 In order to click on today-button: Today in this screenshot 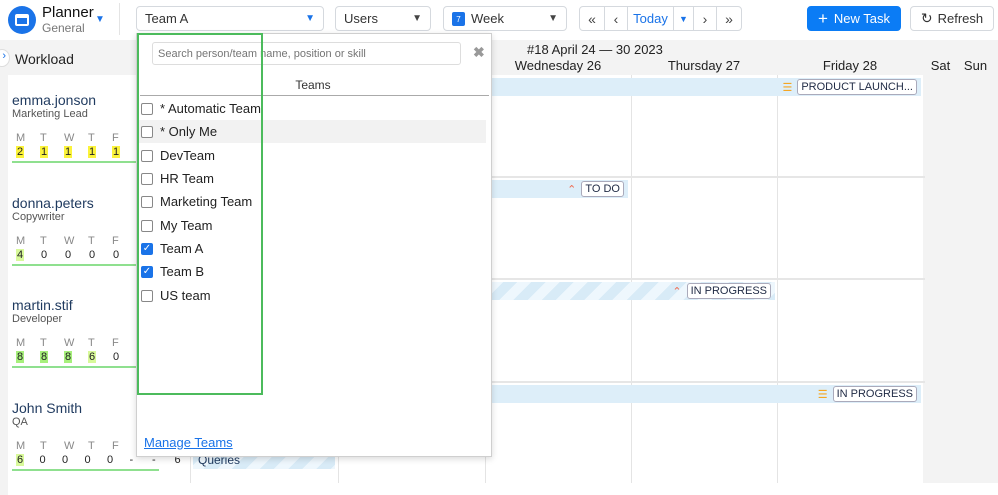, I will do `click(651, 18)`.